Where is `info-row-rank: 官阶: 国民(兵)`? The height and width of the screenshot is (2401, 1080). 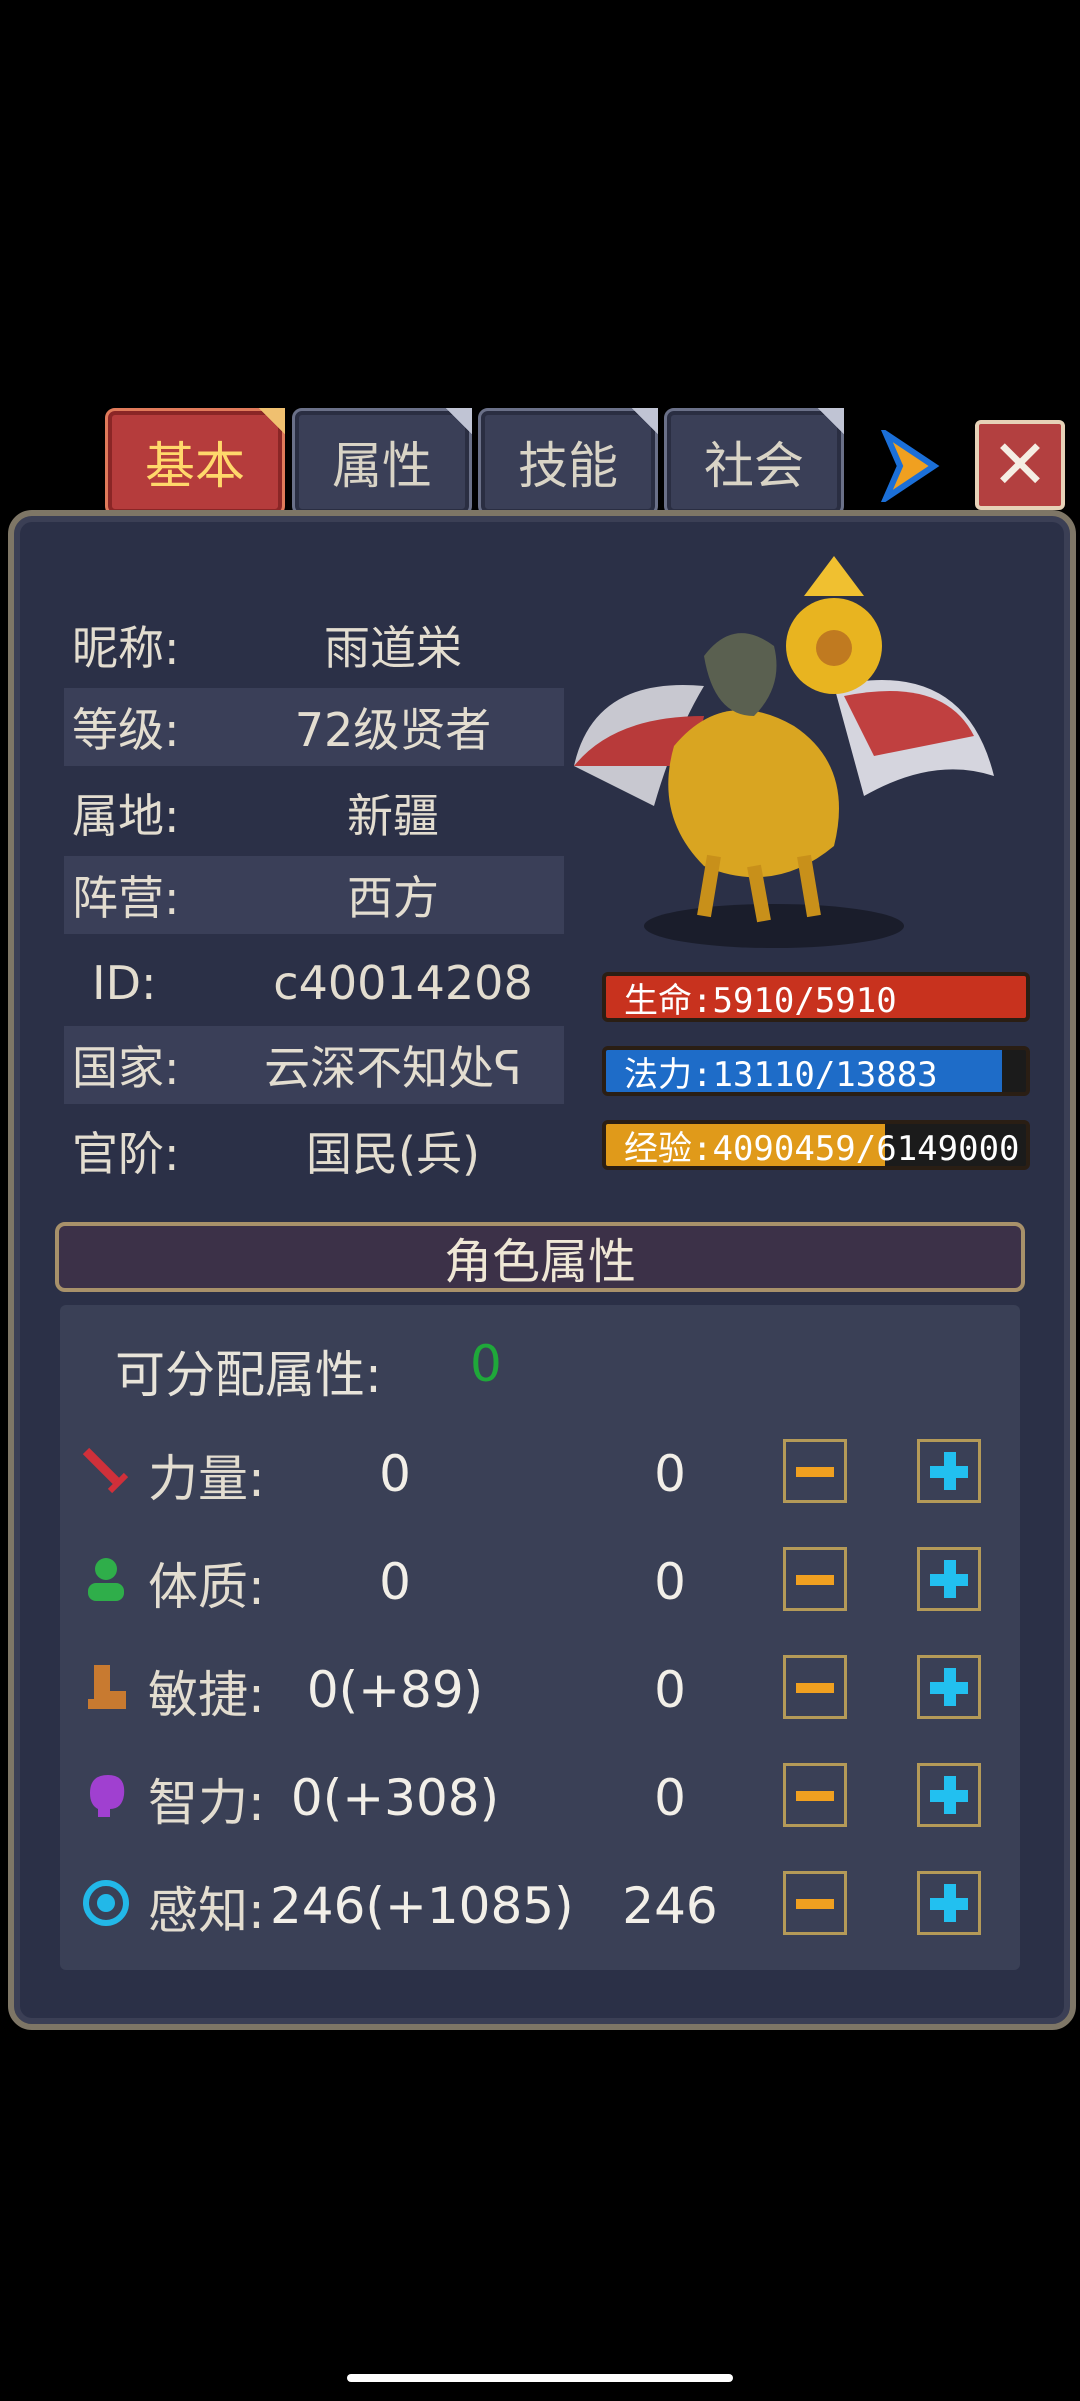 info-row-rank: 官阶: 国民(兵) is located at coordinates (314, 1151).